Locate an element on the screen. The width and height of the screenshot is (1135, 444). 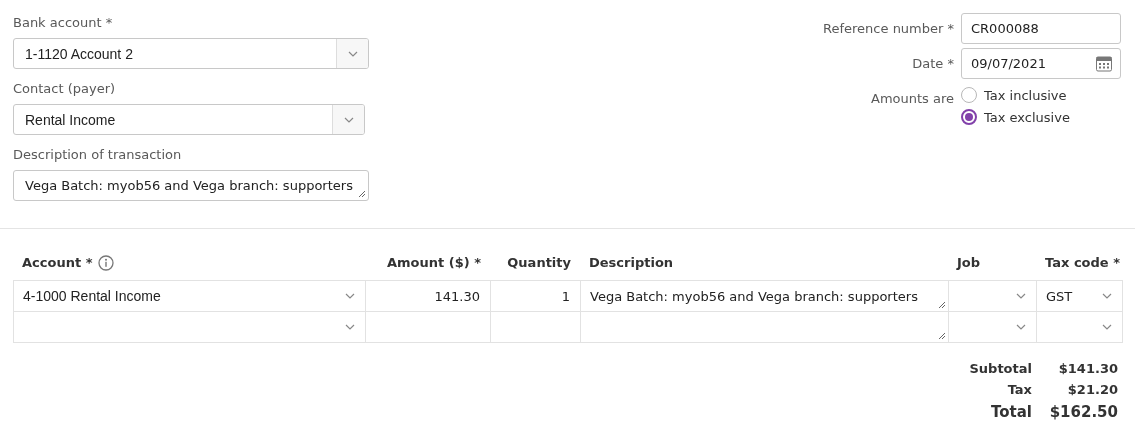
field-label: Bank account * is located at coordinates (63, 23).